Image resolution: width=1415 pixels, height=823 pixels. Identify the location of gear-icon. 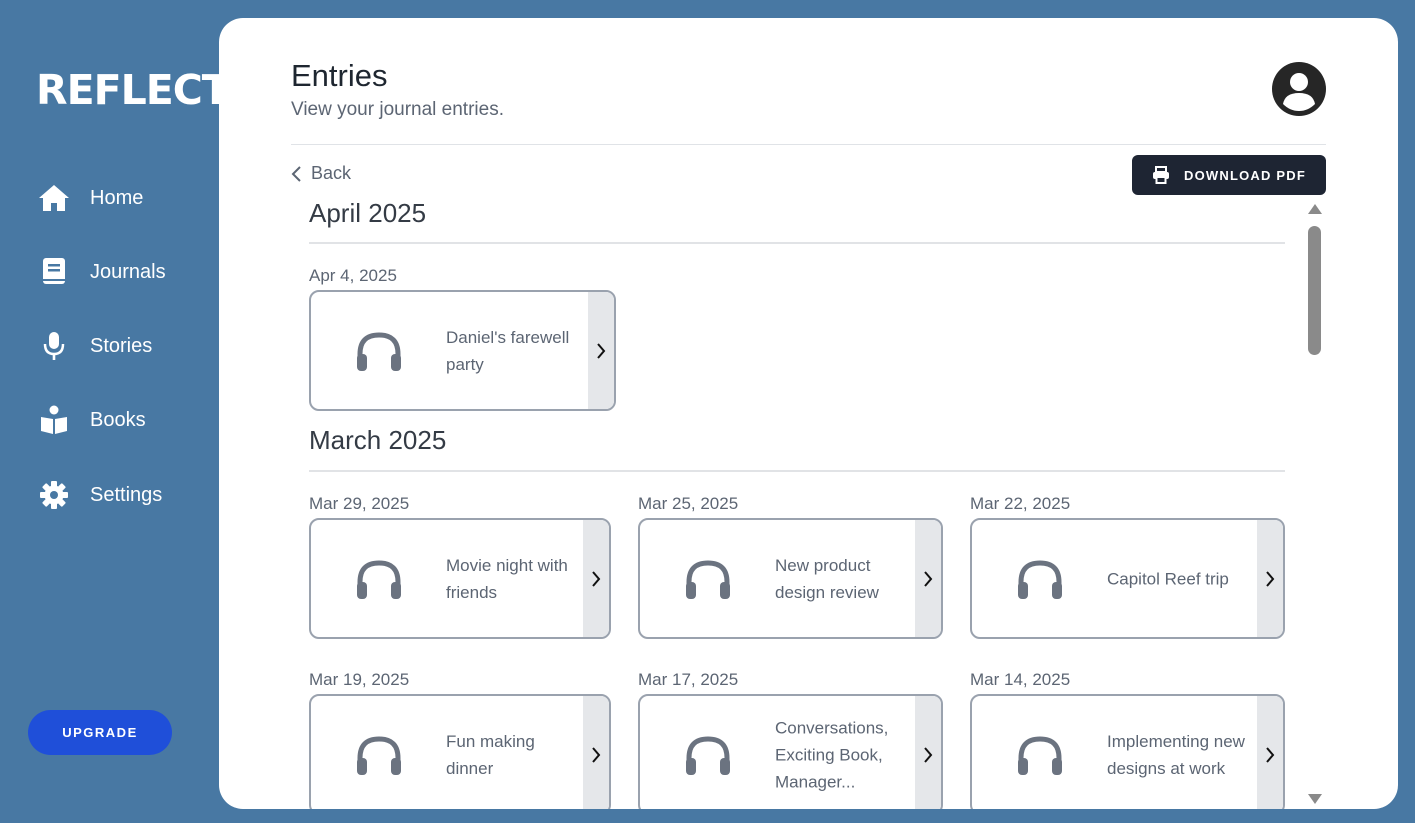
(54, 495).